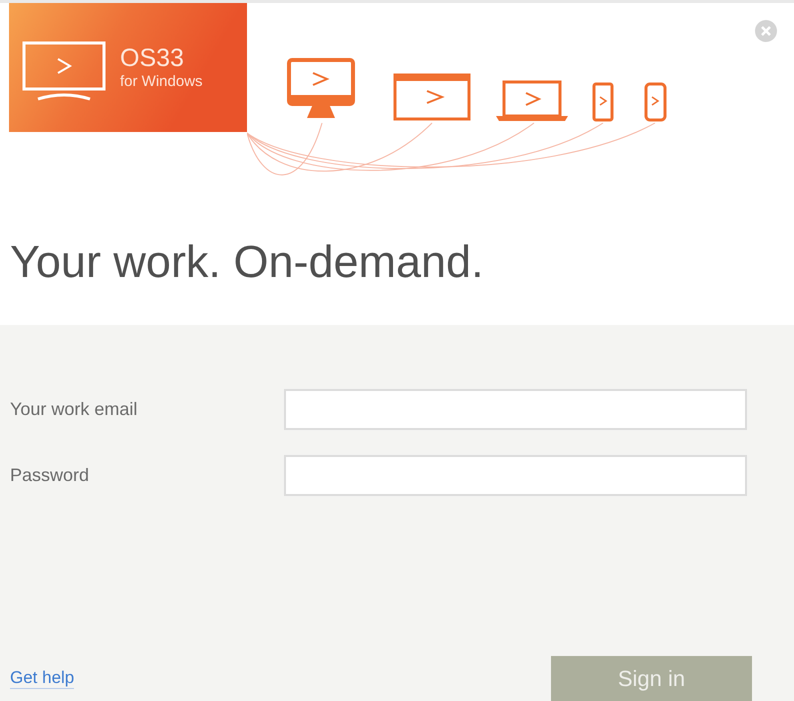 The width and height of the screenshot is (794, 701). I want to click on logo-title: OS33, so click(152, 58).